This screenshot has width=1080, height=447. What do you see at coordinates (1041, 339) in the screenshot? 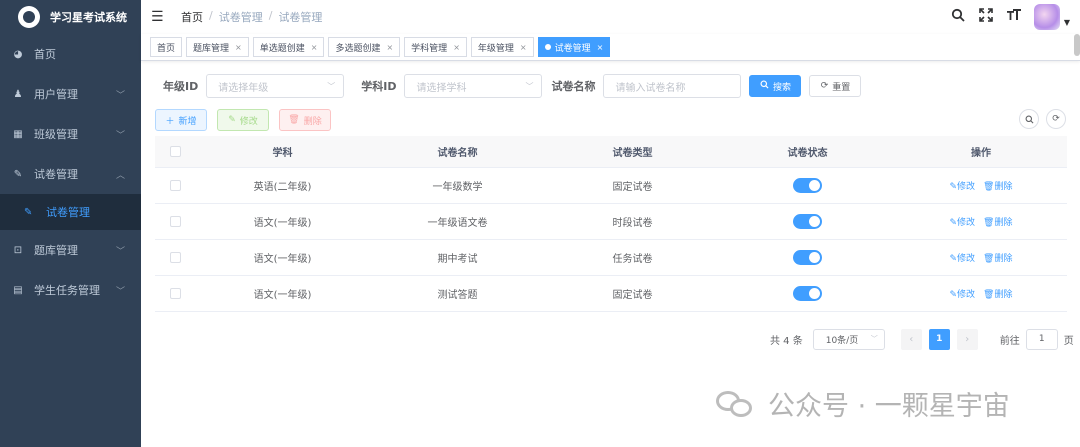
I see `goto-page-input: 1` at bounding box center [1041, 339].